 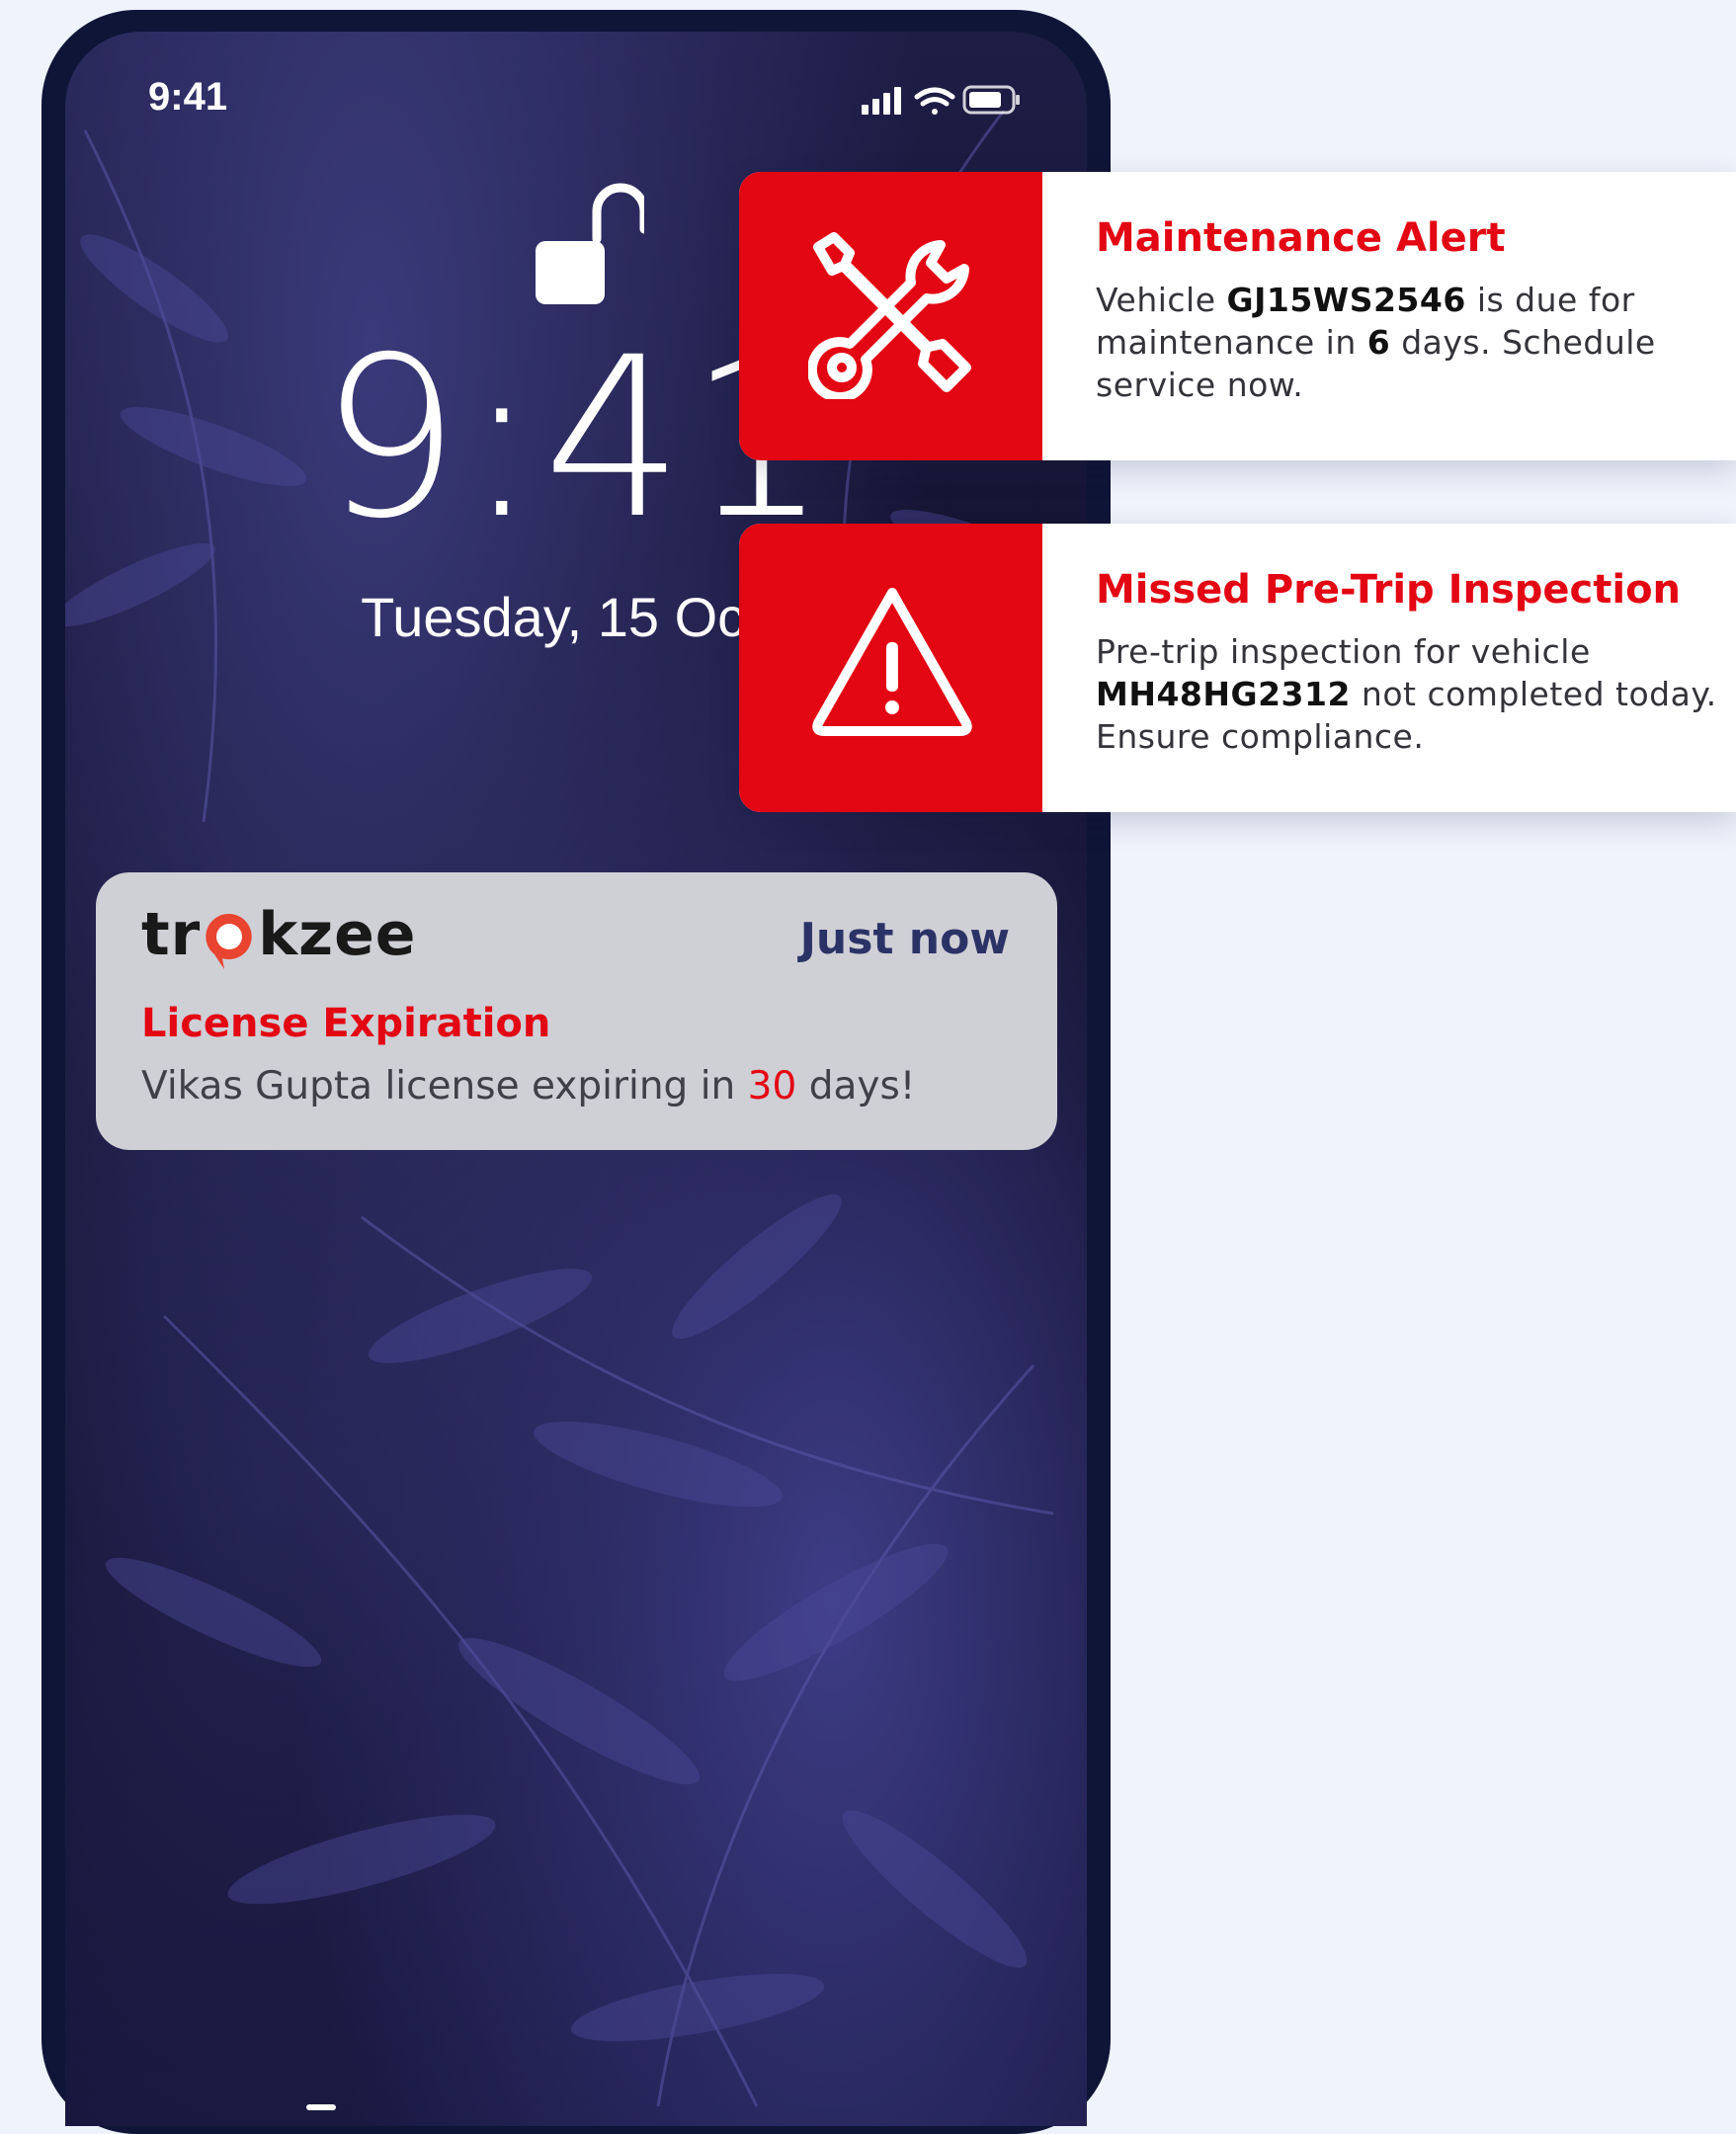 I want to click on notification-body-text: Vikas Gupta license expiring in, so click(x=445, y=1086).